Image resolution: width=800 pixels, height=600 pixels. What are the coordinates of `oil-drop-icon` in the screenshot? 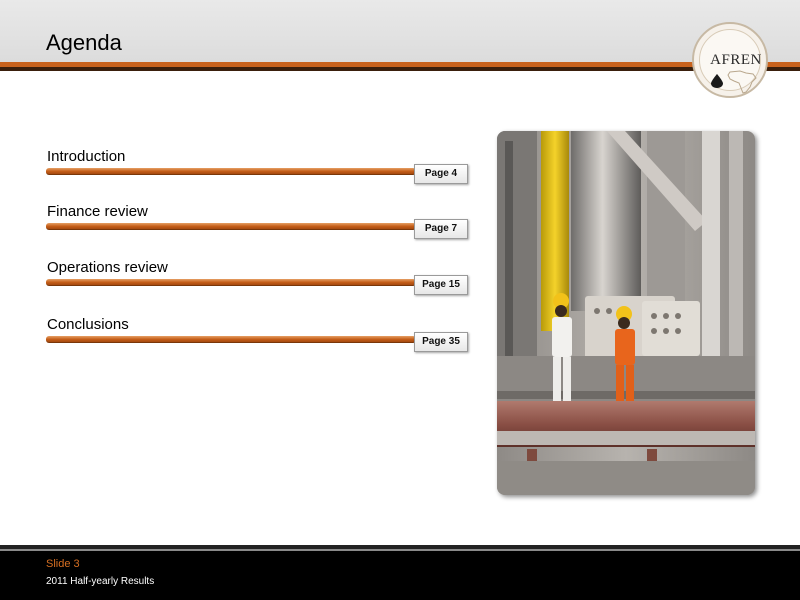 It's located at (717, 81).